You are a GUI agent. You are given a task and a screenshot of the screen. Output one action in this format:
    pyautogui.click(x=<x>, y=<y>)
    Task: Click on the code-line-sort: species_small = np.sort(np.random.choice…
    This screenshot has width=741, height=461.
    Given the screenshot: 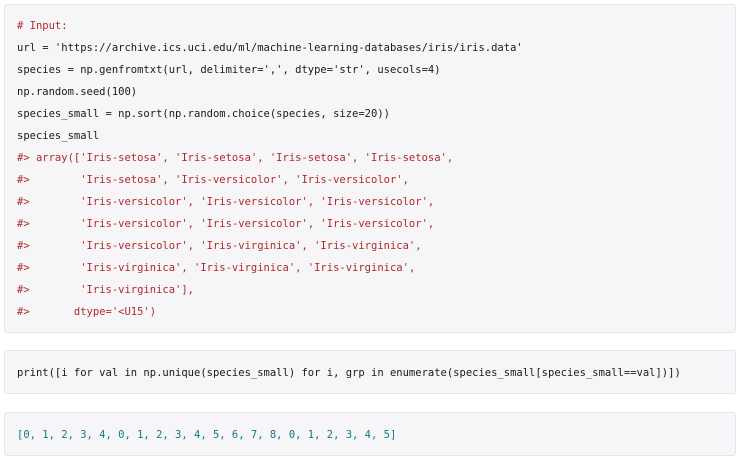 What is the action you would take?
    pyautogui.click(x=203, y=114)
    